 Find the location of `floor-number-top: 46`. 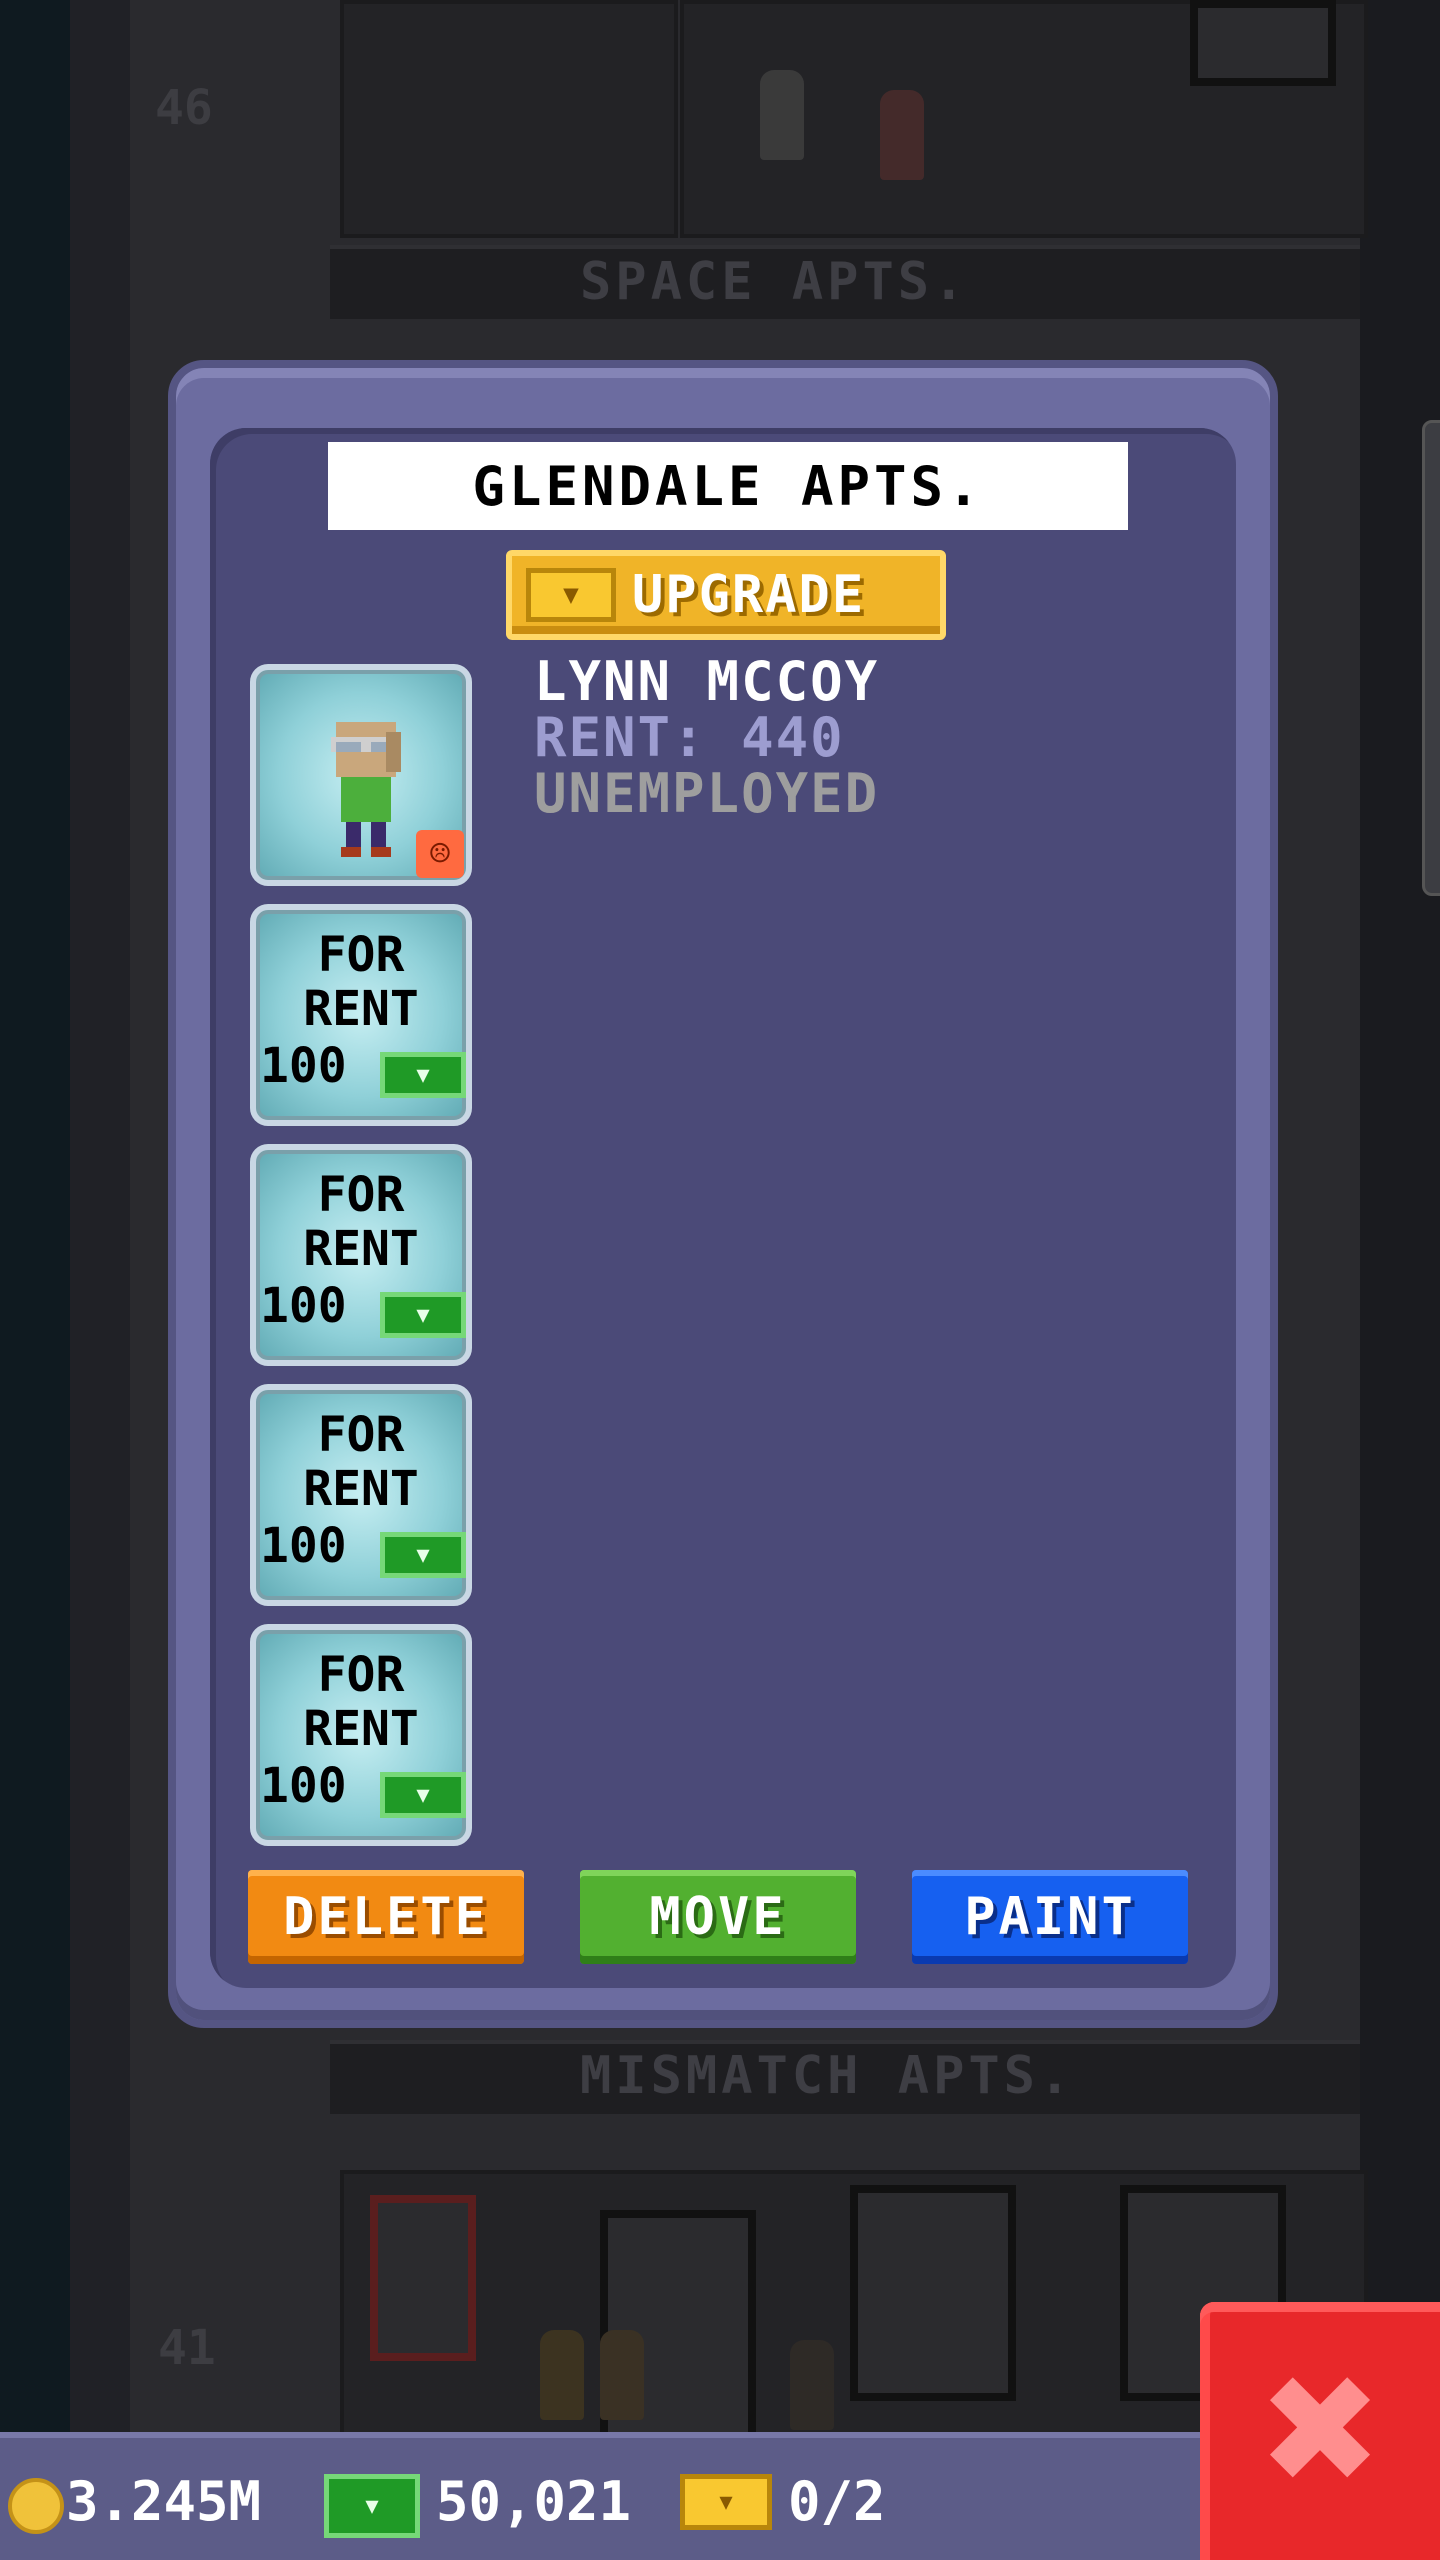

floor-number-top: 46 is located at coordinates (184, 108).